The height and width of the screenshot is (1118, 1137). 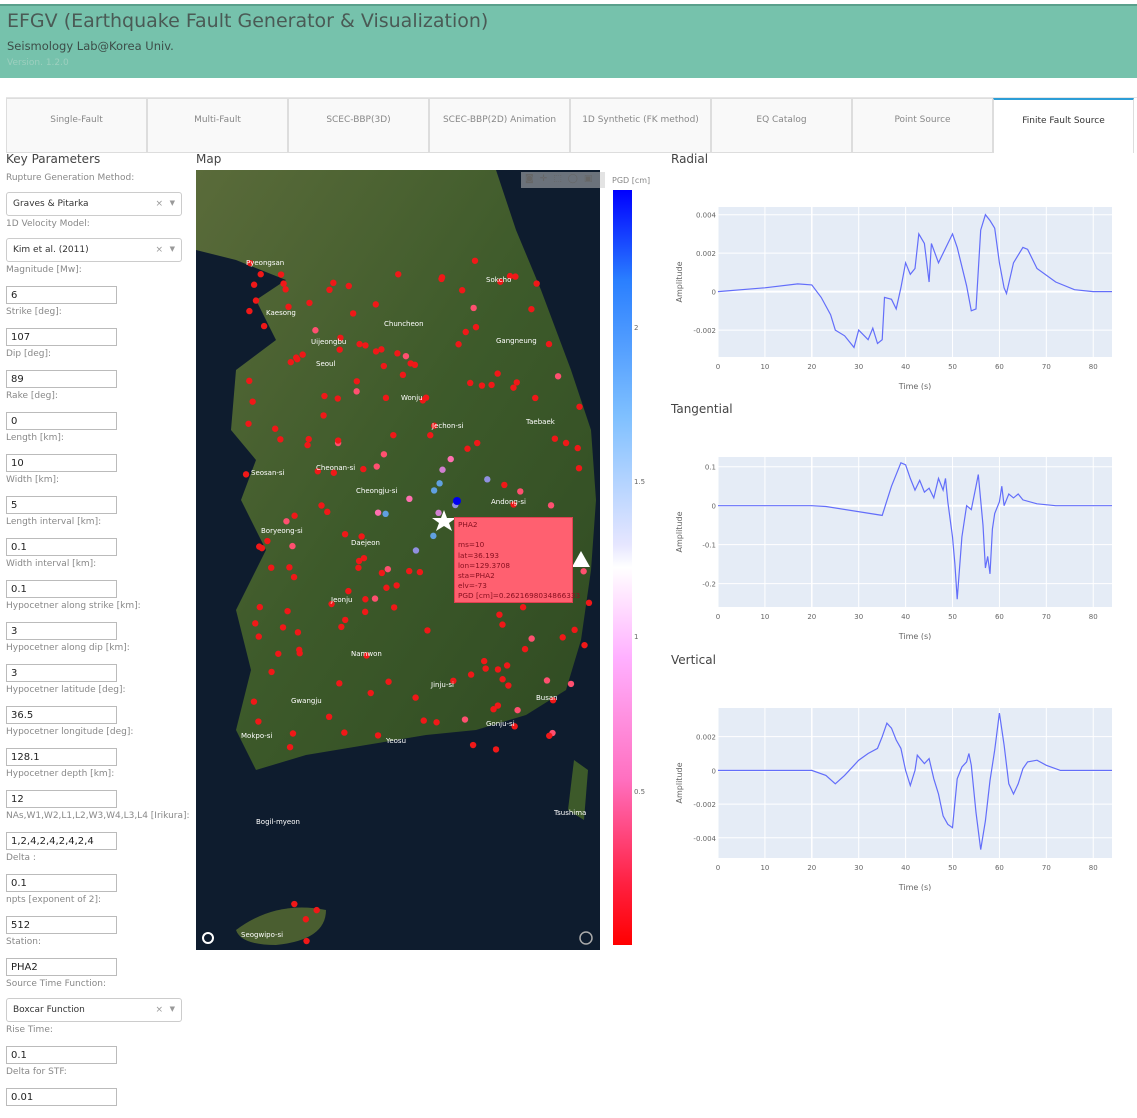 What do you see at coordinates (1063, 125) in the screenshot?
I see `tab-finite-fault-source: Finite Fault Source` at bounding box center [1063, 125].